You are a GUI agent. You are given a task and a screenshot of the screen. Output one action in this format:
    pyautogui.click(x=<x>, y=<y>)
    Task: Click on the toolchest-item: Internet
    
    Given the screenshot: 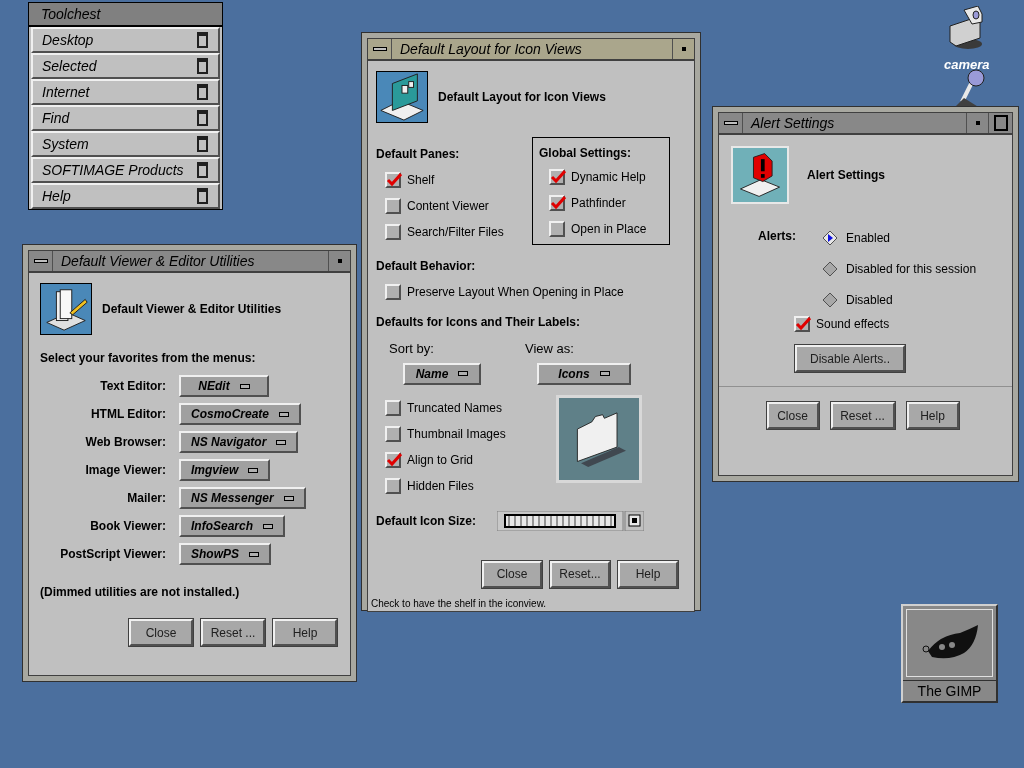 What is the action you would take?
    pyautogui.click(x=125, y=92)
    